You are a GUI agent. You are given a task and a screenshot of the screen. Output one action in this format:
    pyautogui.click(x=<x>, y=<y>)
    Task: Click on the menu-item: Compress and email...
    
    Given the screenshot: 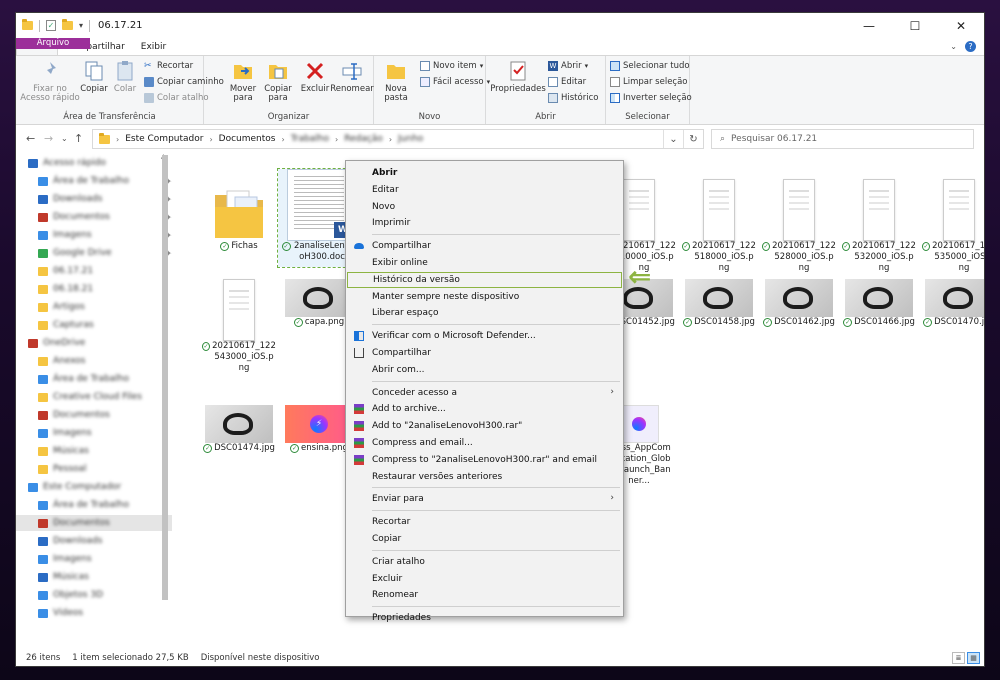 What is the action you would take?
    pyautogui.click(x=484, y=443)
    